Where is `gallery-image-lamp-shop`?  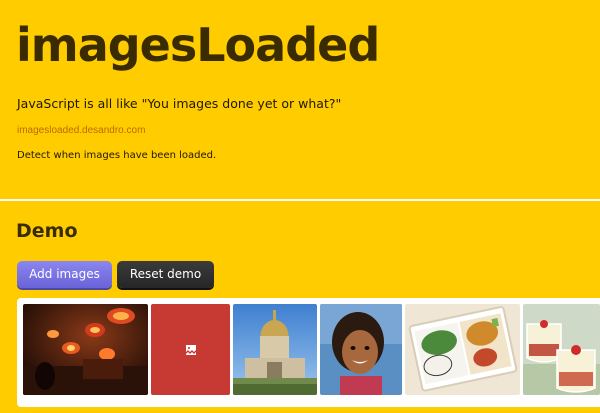
gallery-image-lamp-shop is located at coordinates (85, 349).